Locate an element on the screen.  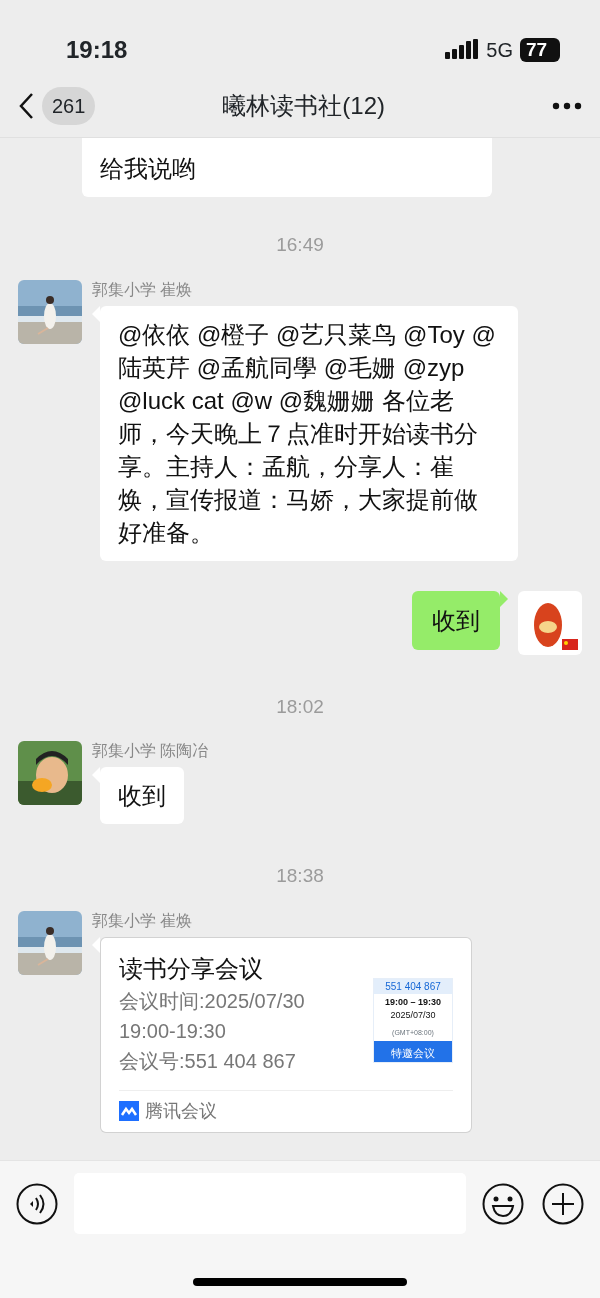
timestamp: 16:49 is located at coordinates (300, 245).